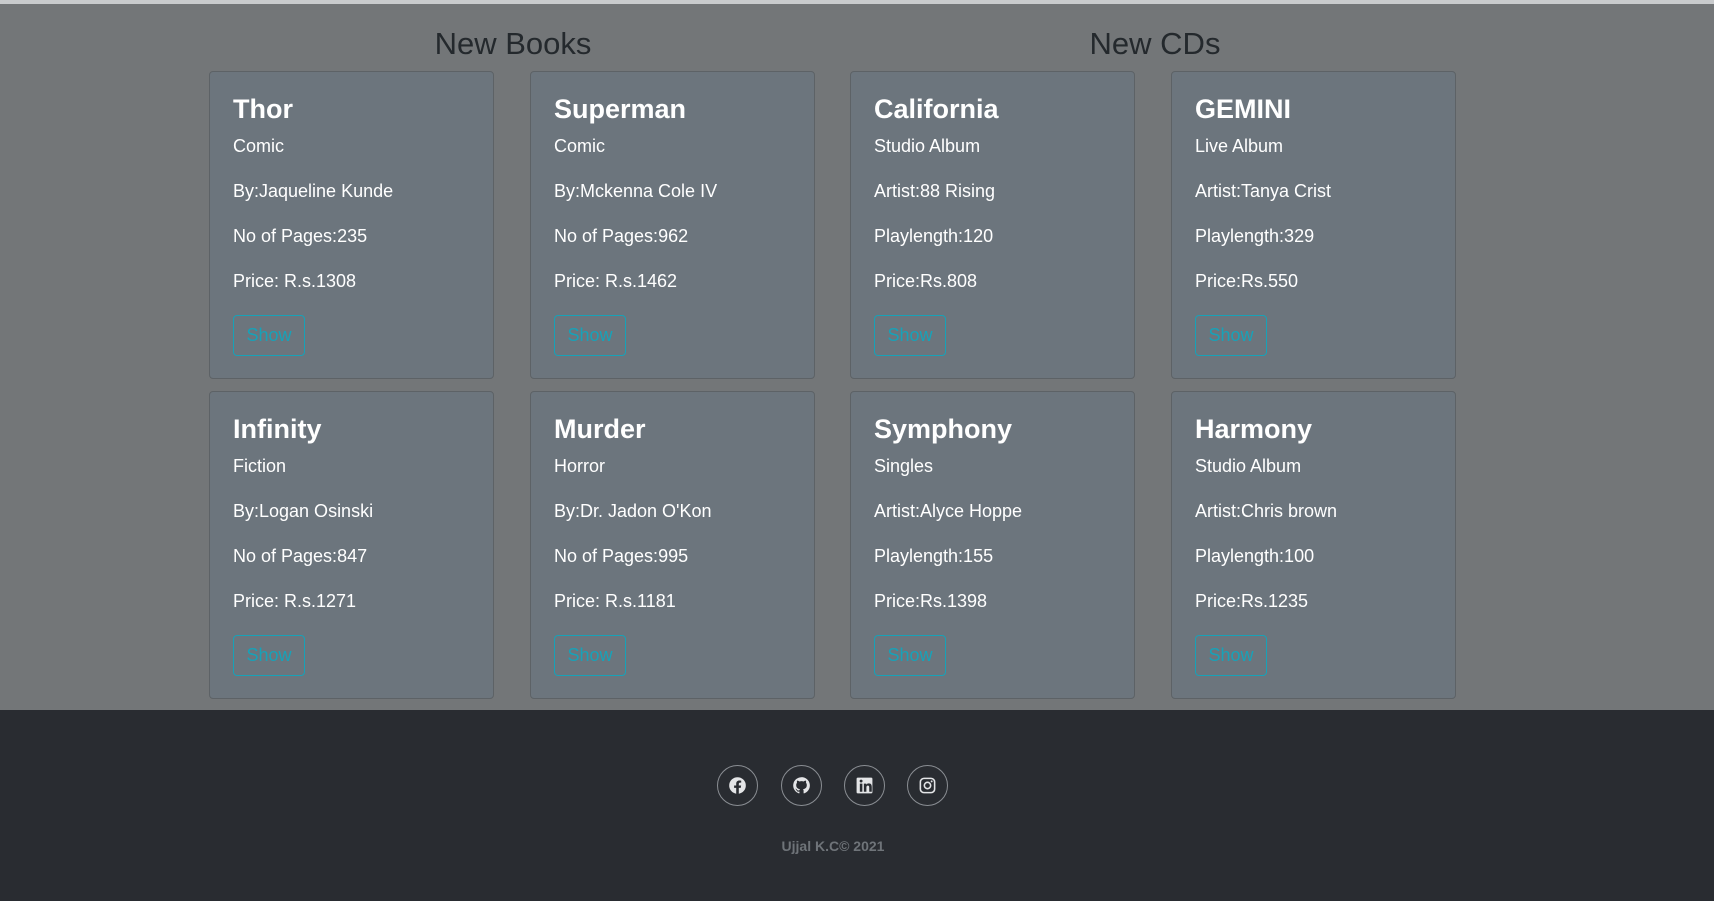 This screenshot has height=902, width=1714. Describe the element at coordinates (1255, 556) in the screenshot. I see `cd-playlength: Playlength:100` at that location.